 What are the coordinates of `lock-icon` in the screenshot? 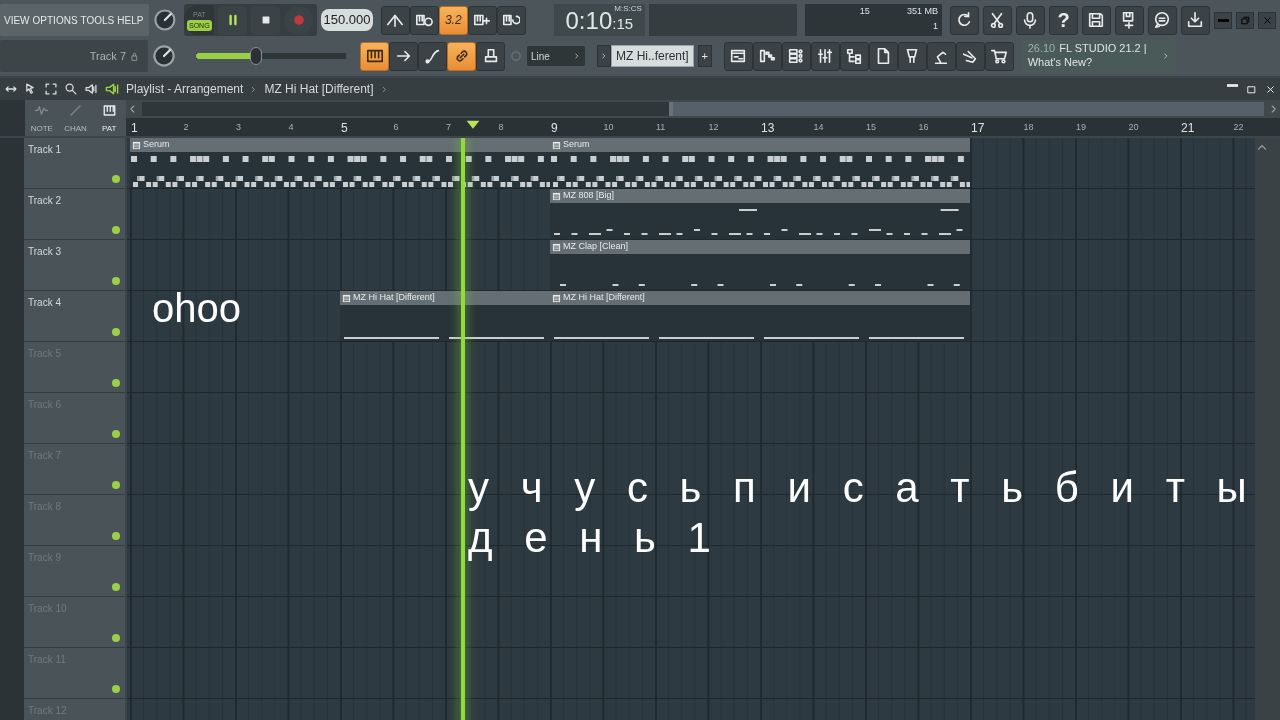 It's located at (134, 56).